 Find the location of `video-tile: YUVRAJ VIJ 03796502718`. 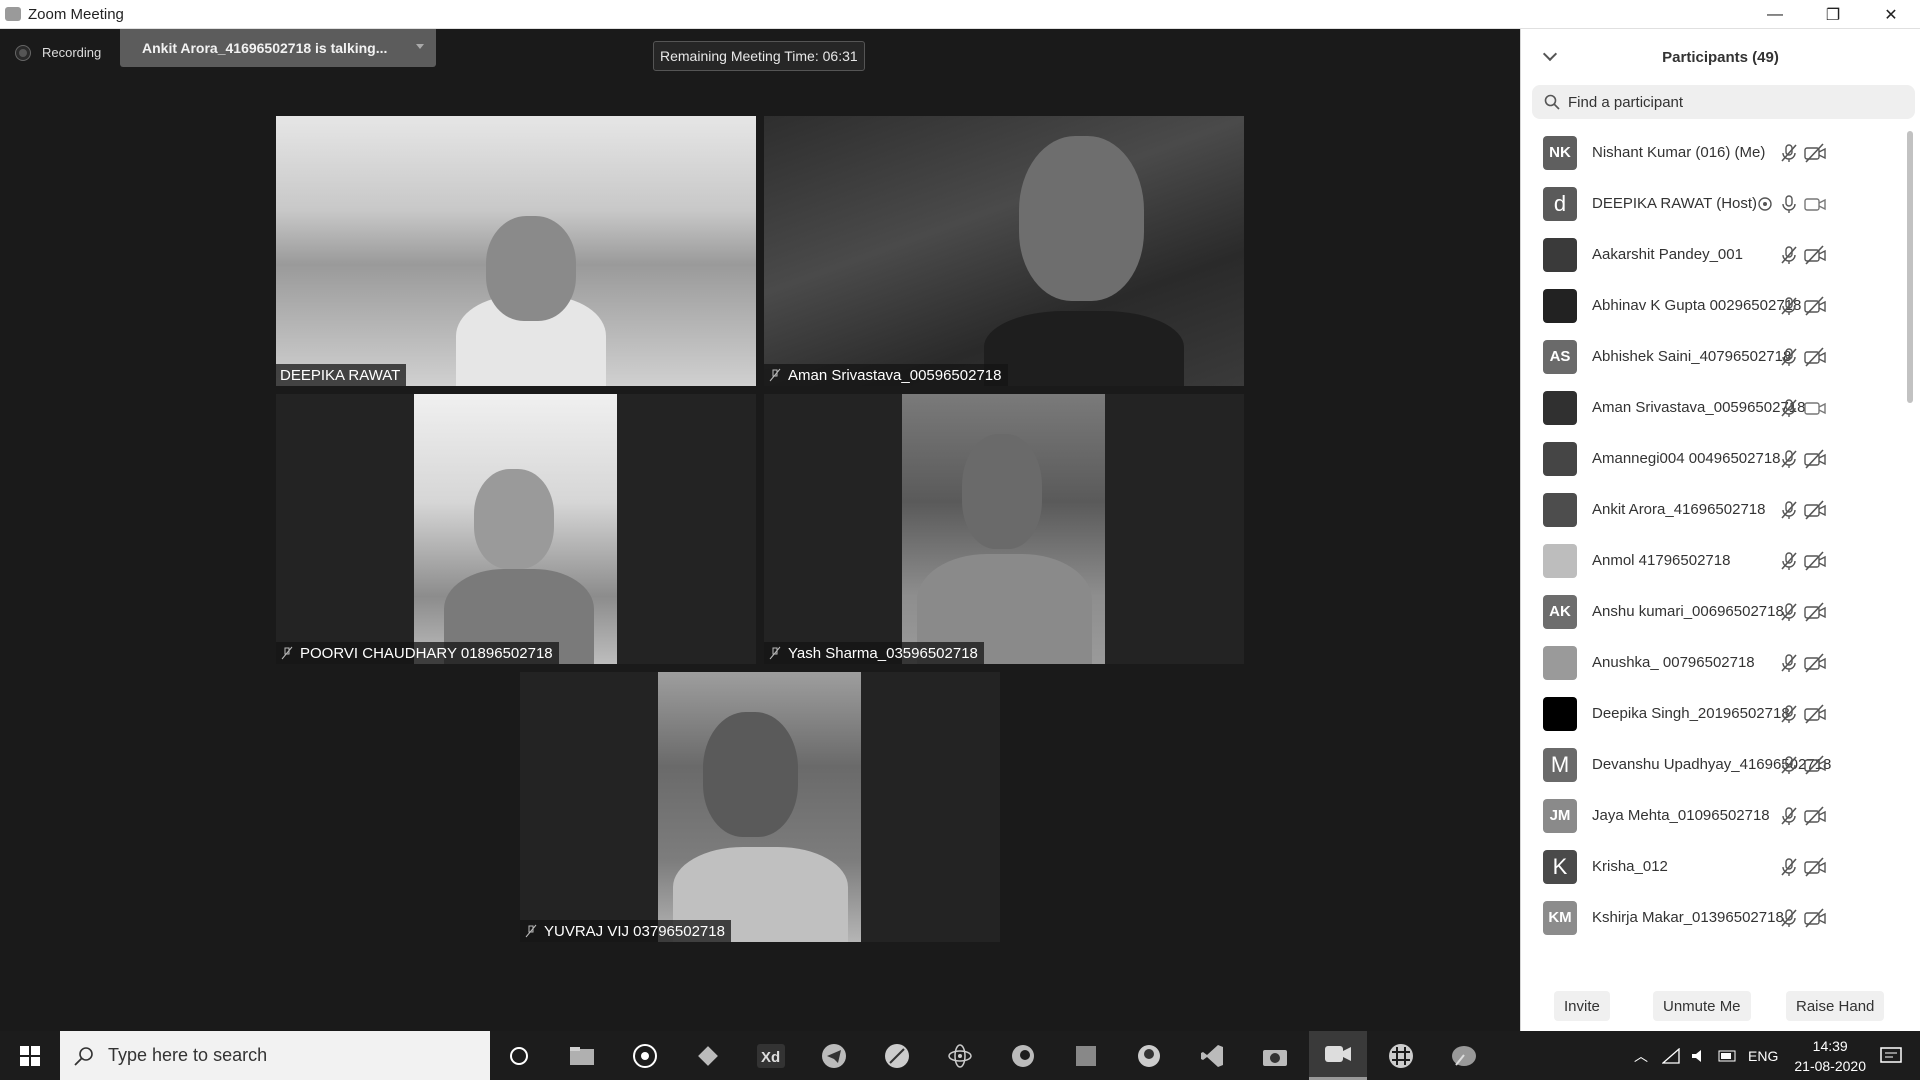

video-tile: YUVRAJ VIJ 03796502718 is located at coordinates (760, 807).